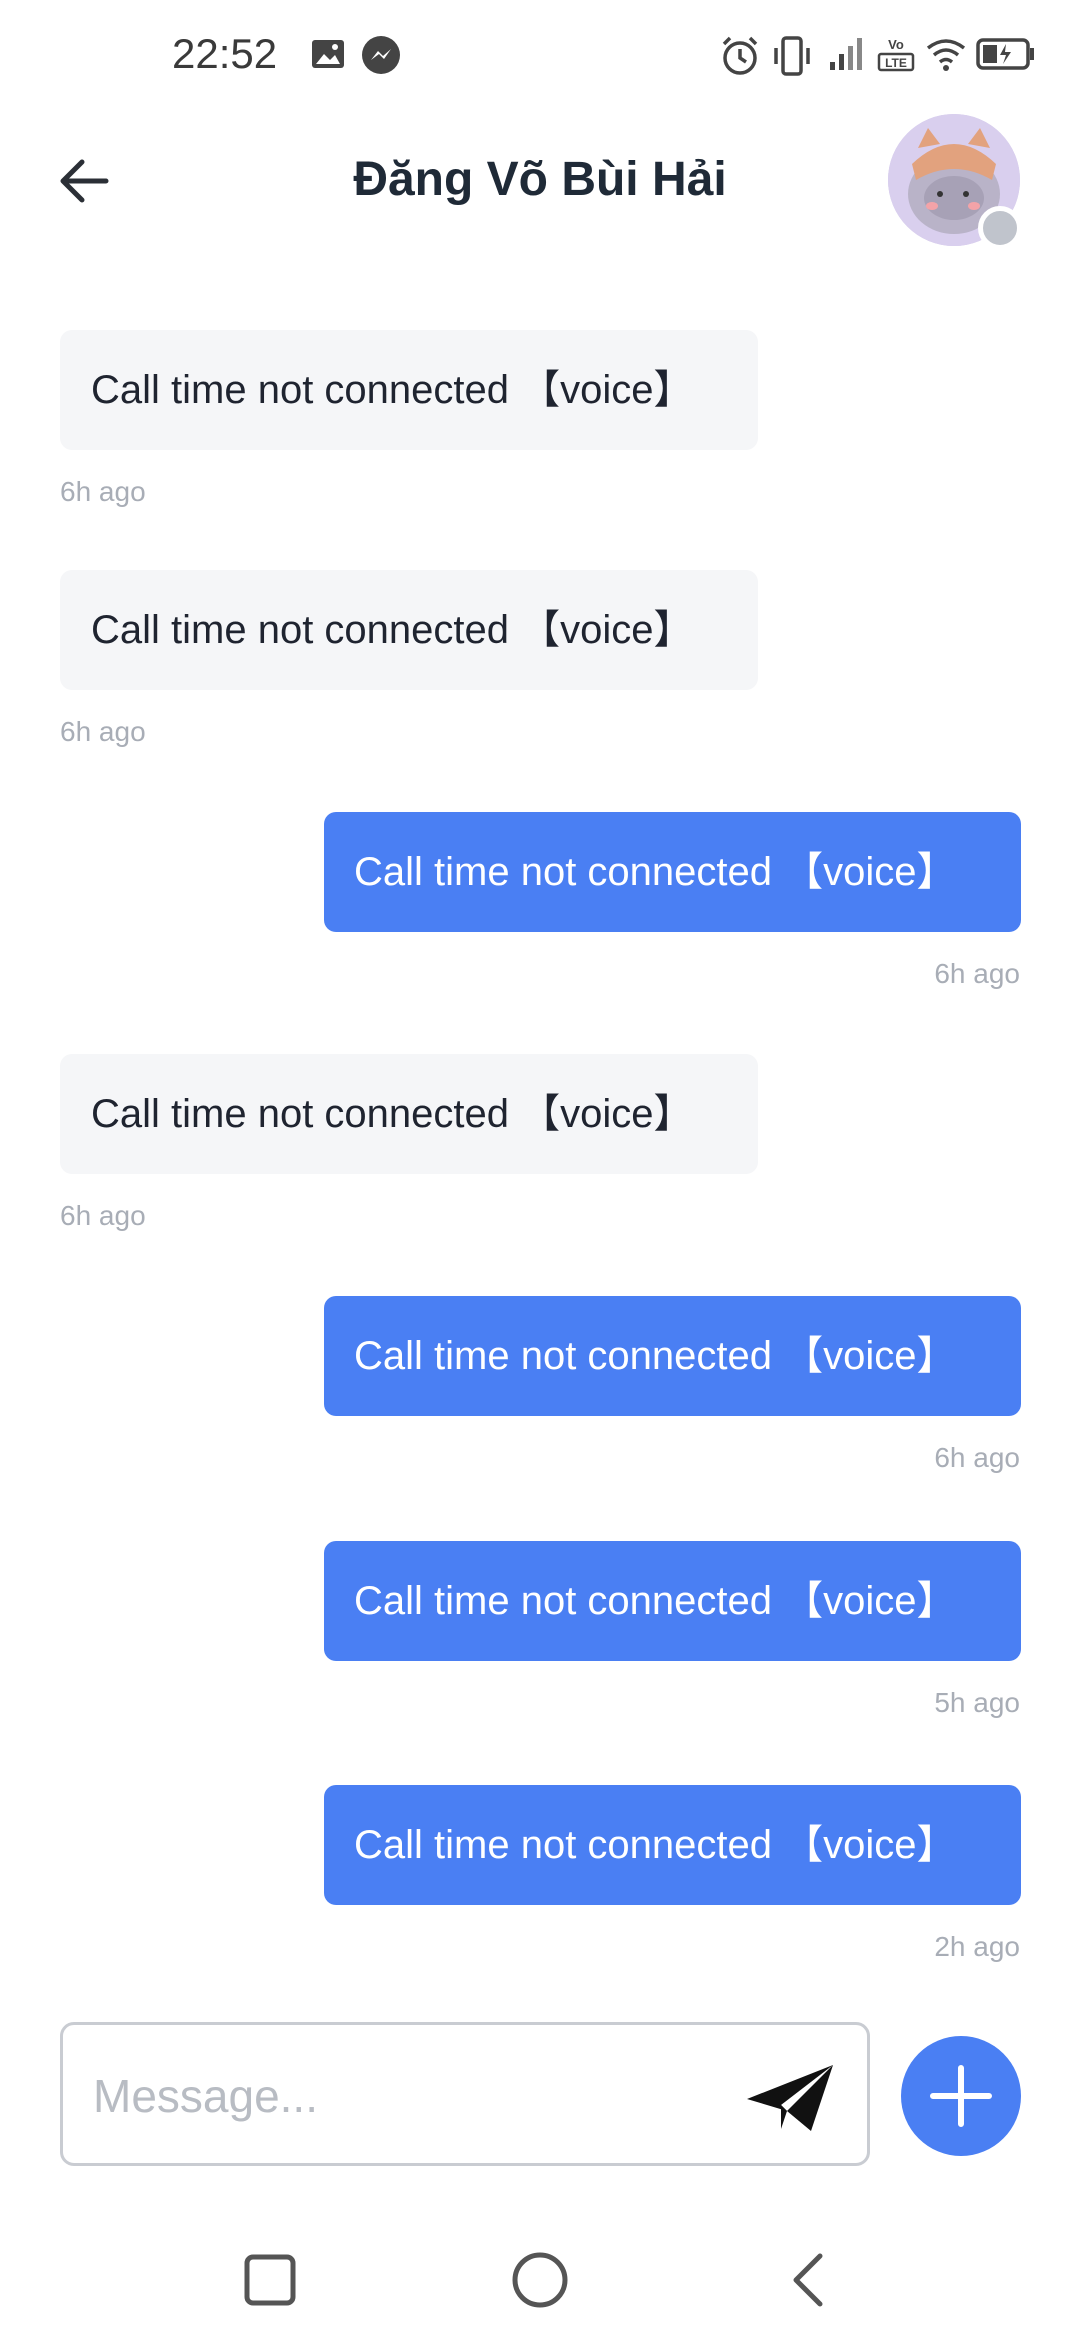  I want to click on send-button, so click(791, 2099).